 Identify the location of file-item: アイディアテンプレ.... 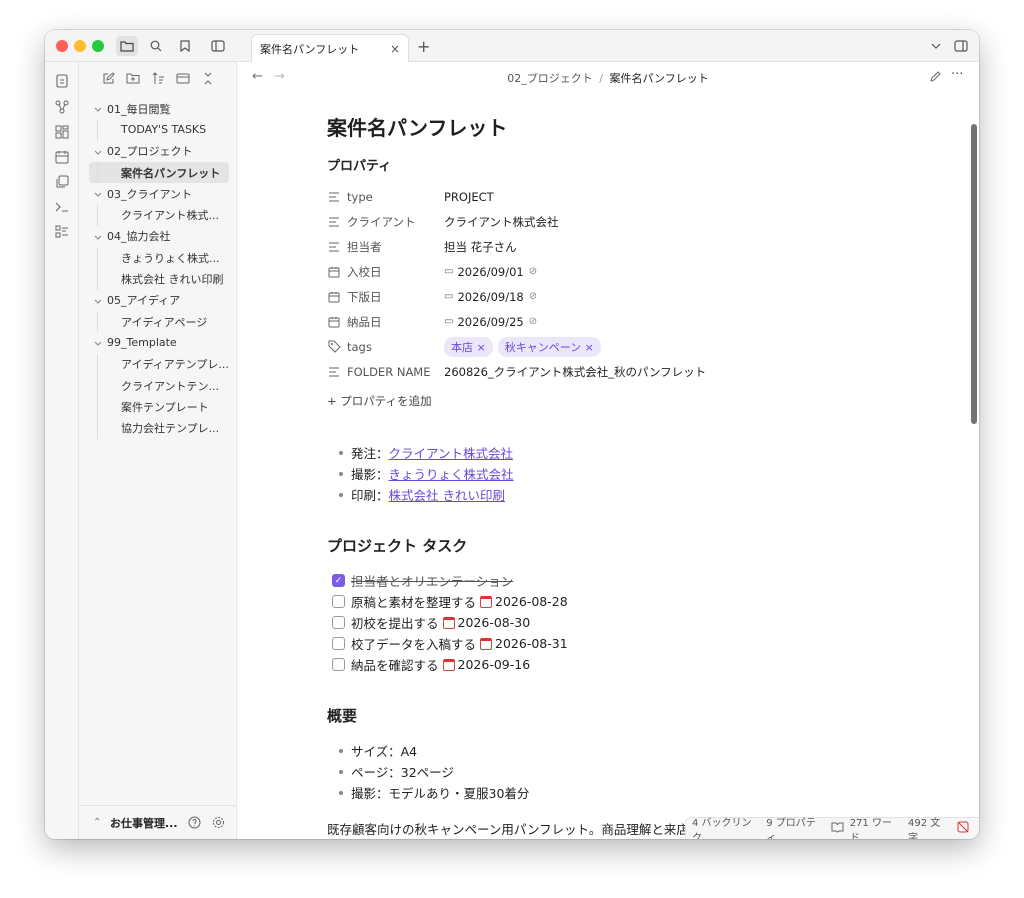
(158, 364).